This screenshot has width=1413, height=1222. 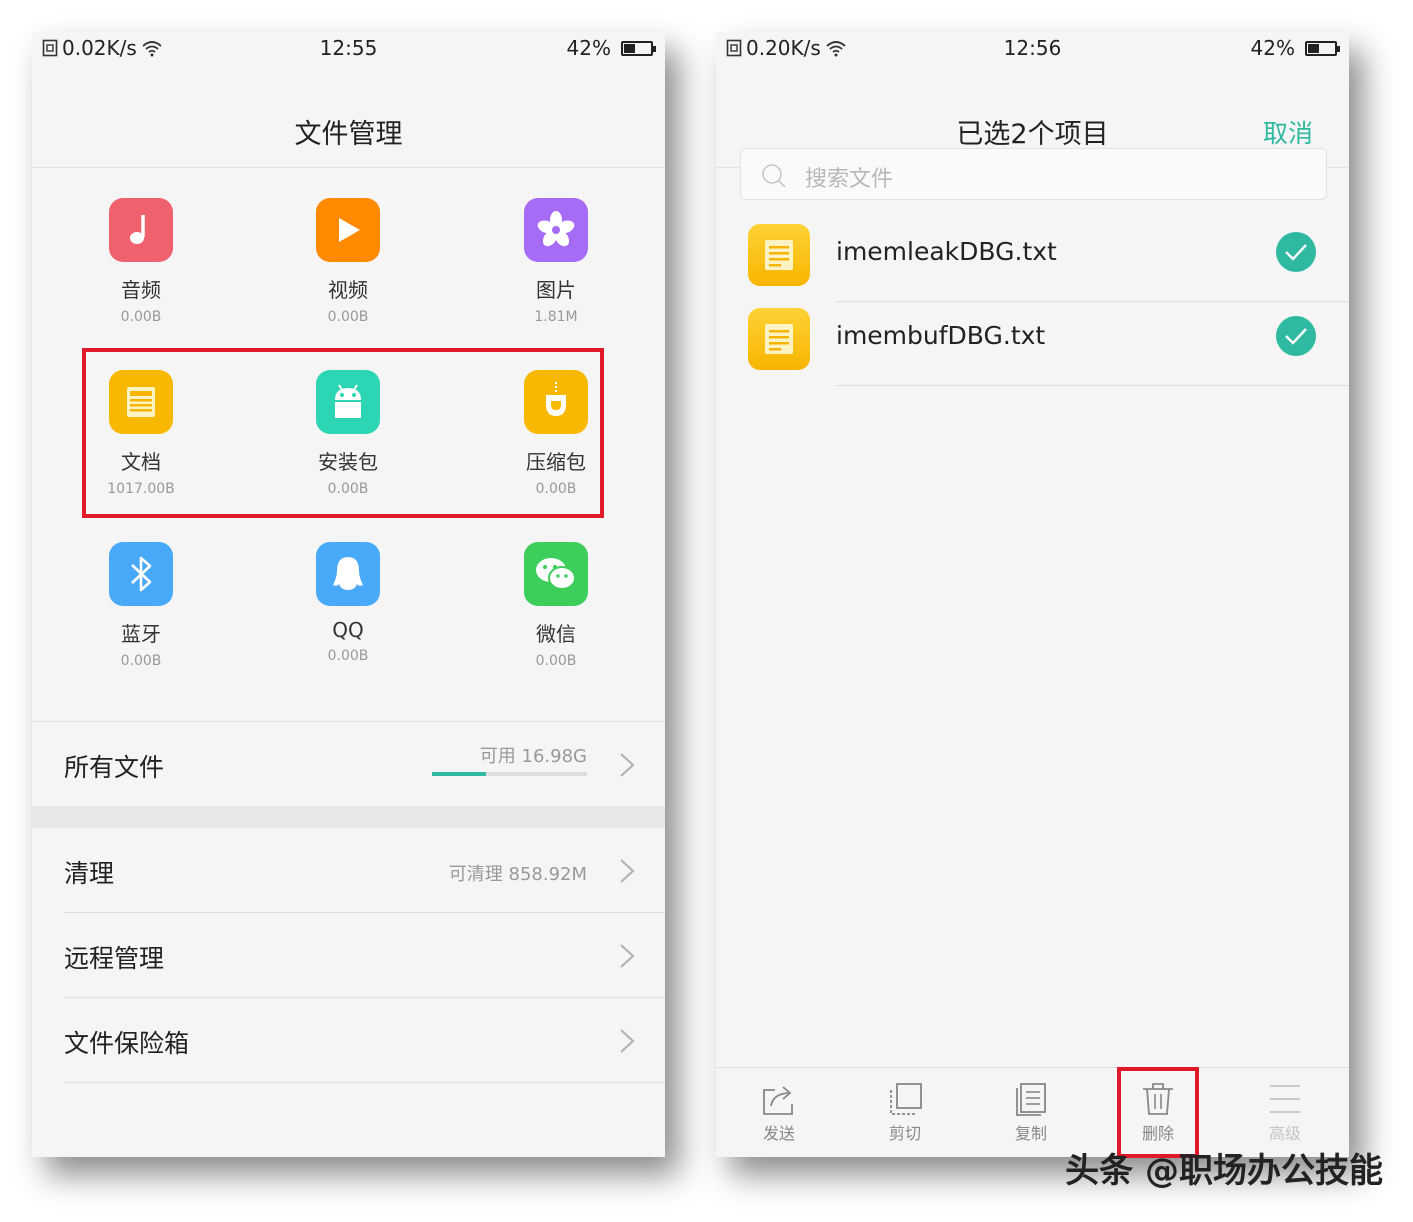 I want to click on menu-label: 清理, so click(x=89, y=873).